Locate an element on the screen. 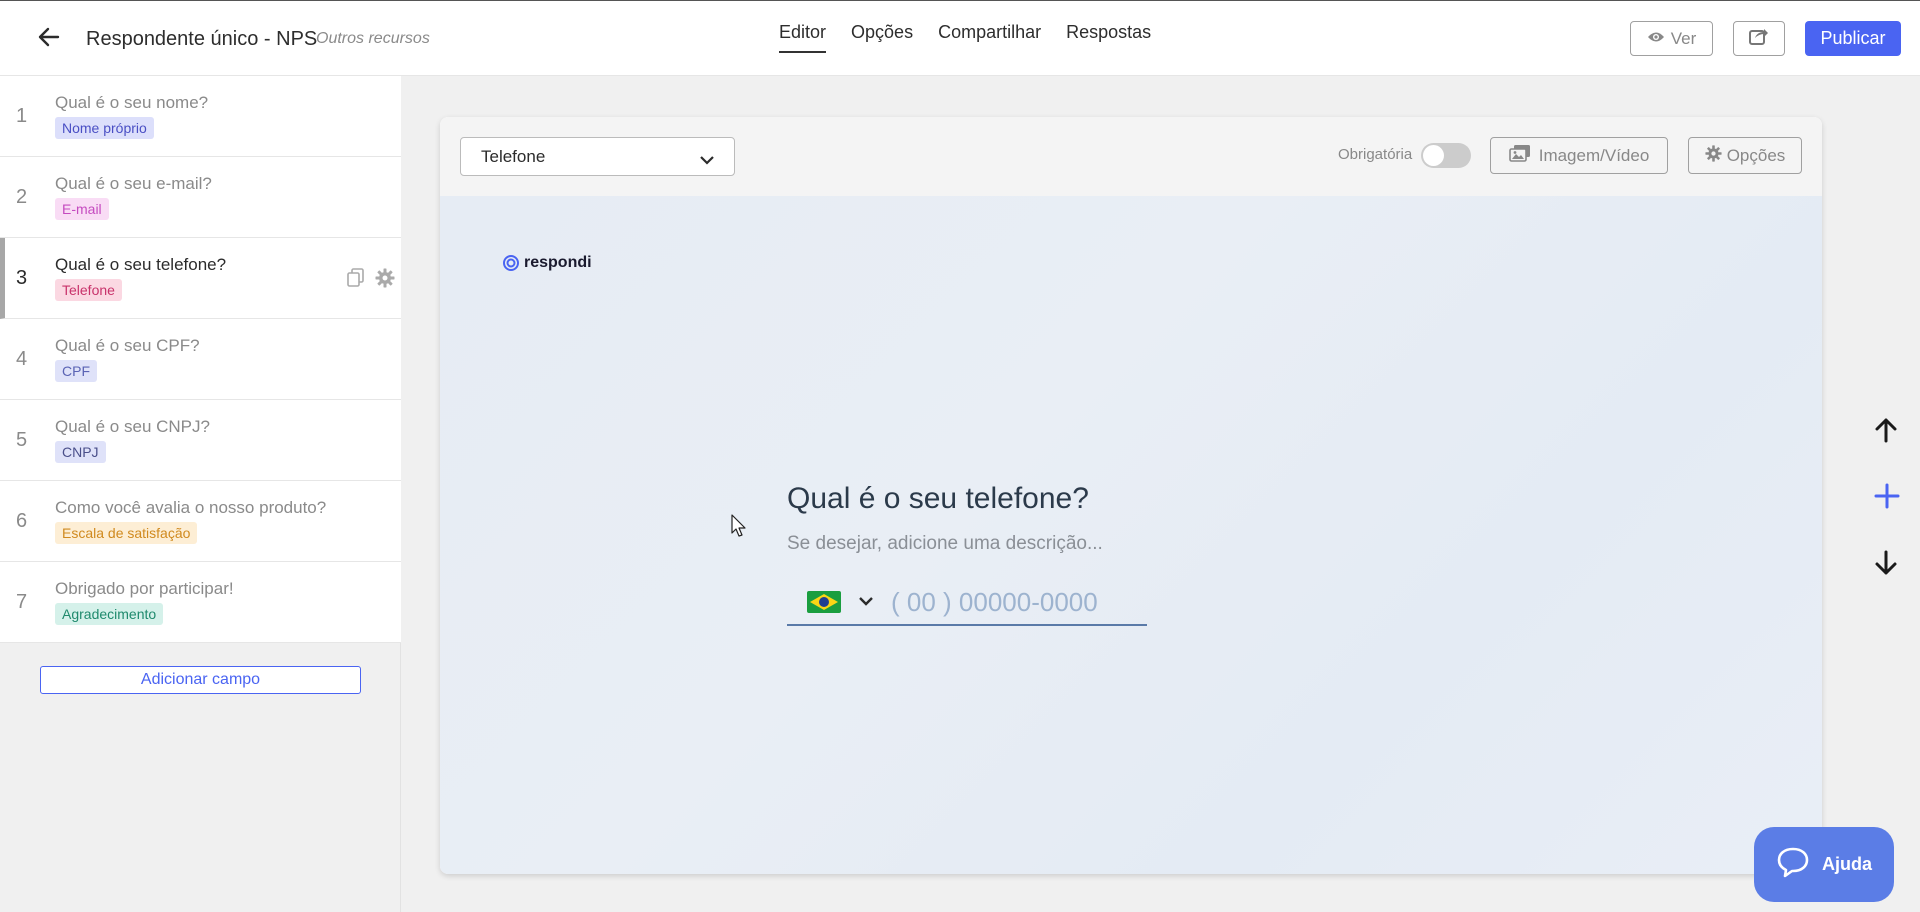 This screenshot has height=912, width=1920. question-options-button: Opções is located at coordinates (1745, 155).